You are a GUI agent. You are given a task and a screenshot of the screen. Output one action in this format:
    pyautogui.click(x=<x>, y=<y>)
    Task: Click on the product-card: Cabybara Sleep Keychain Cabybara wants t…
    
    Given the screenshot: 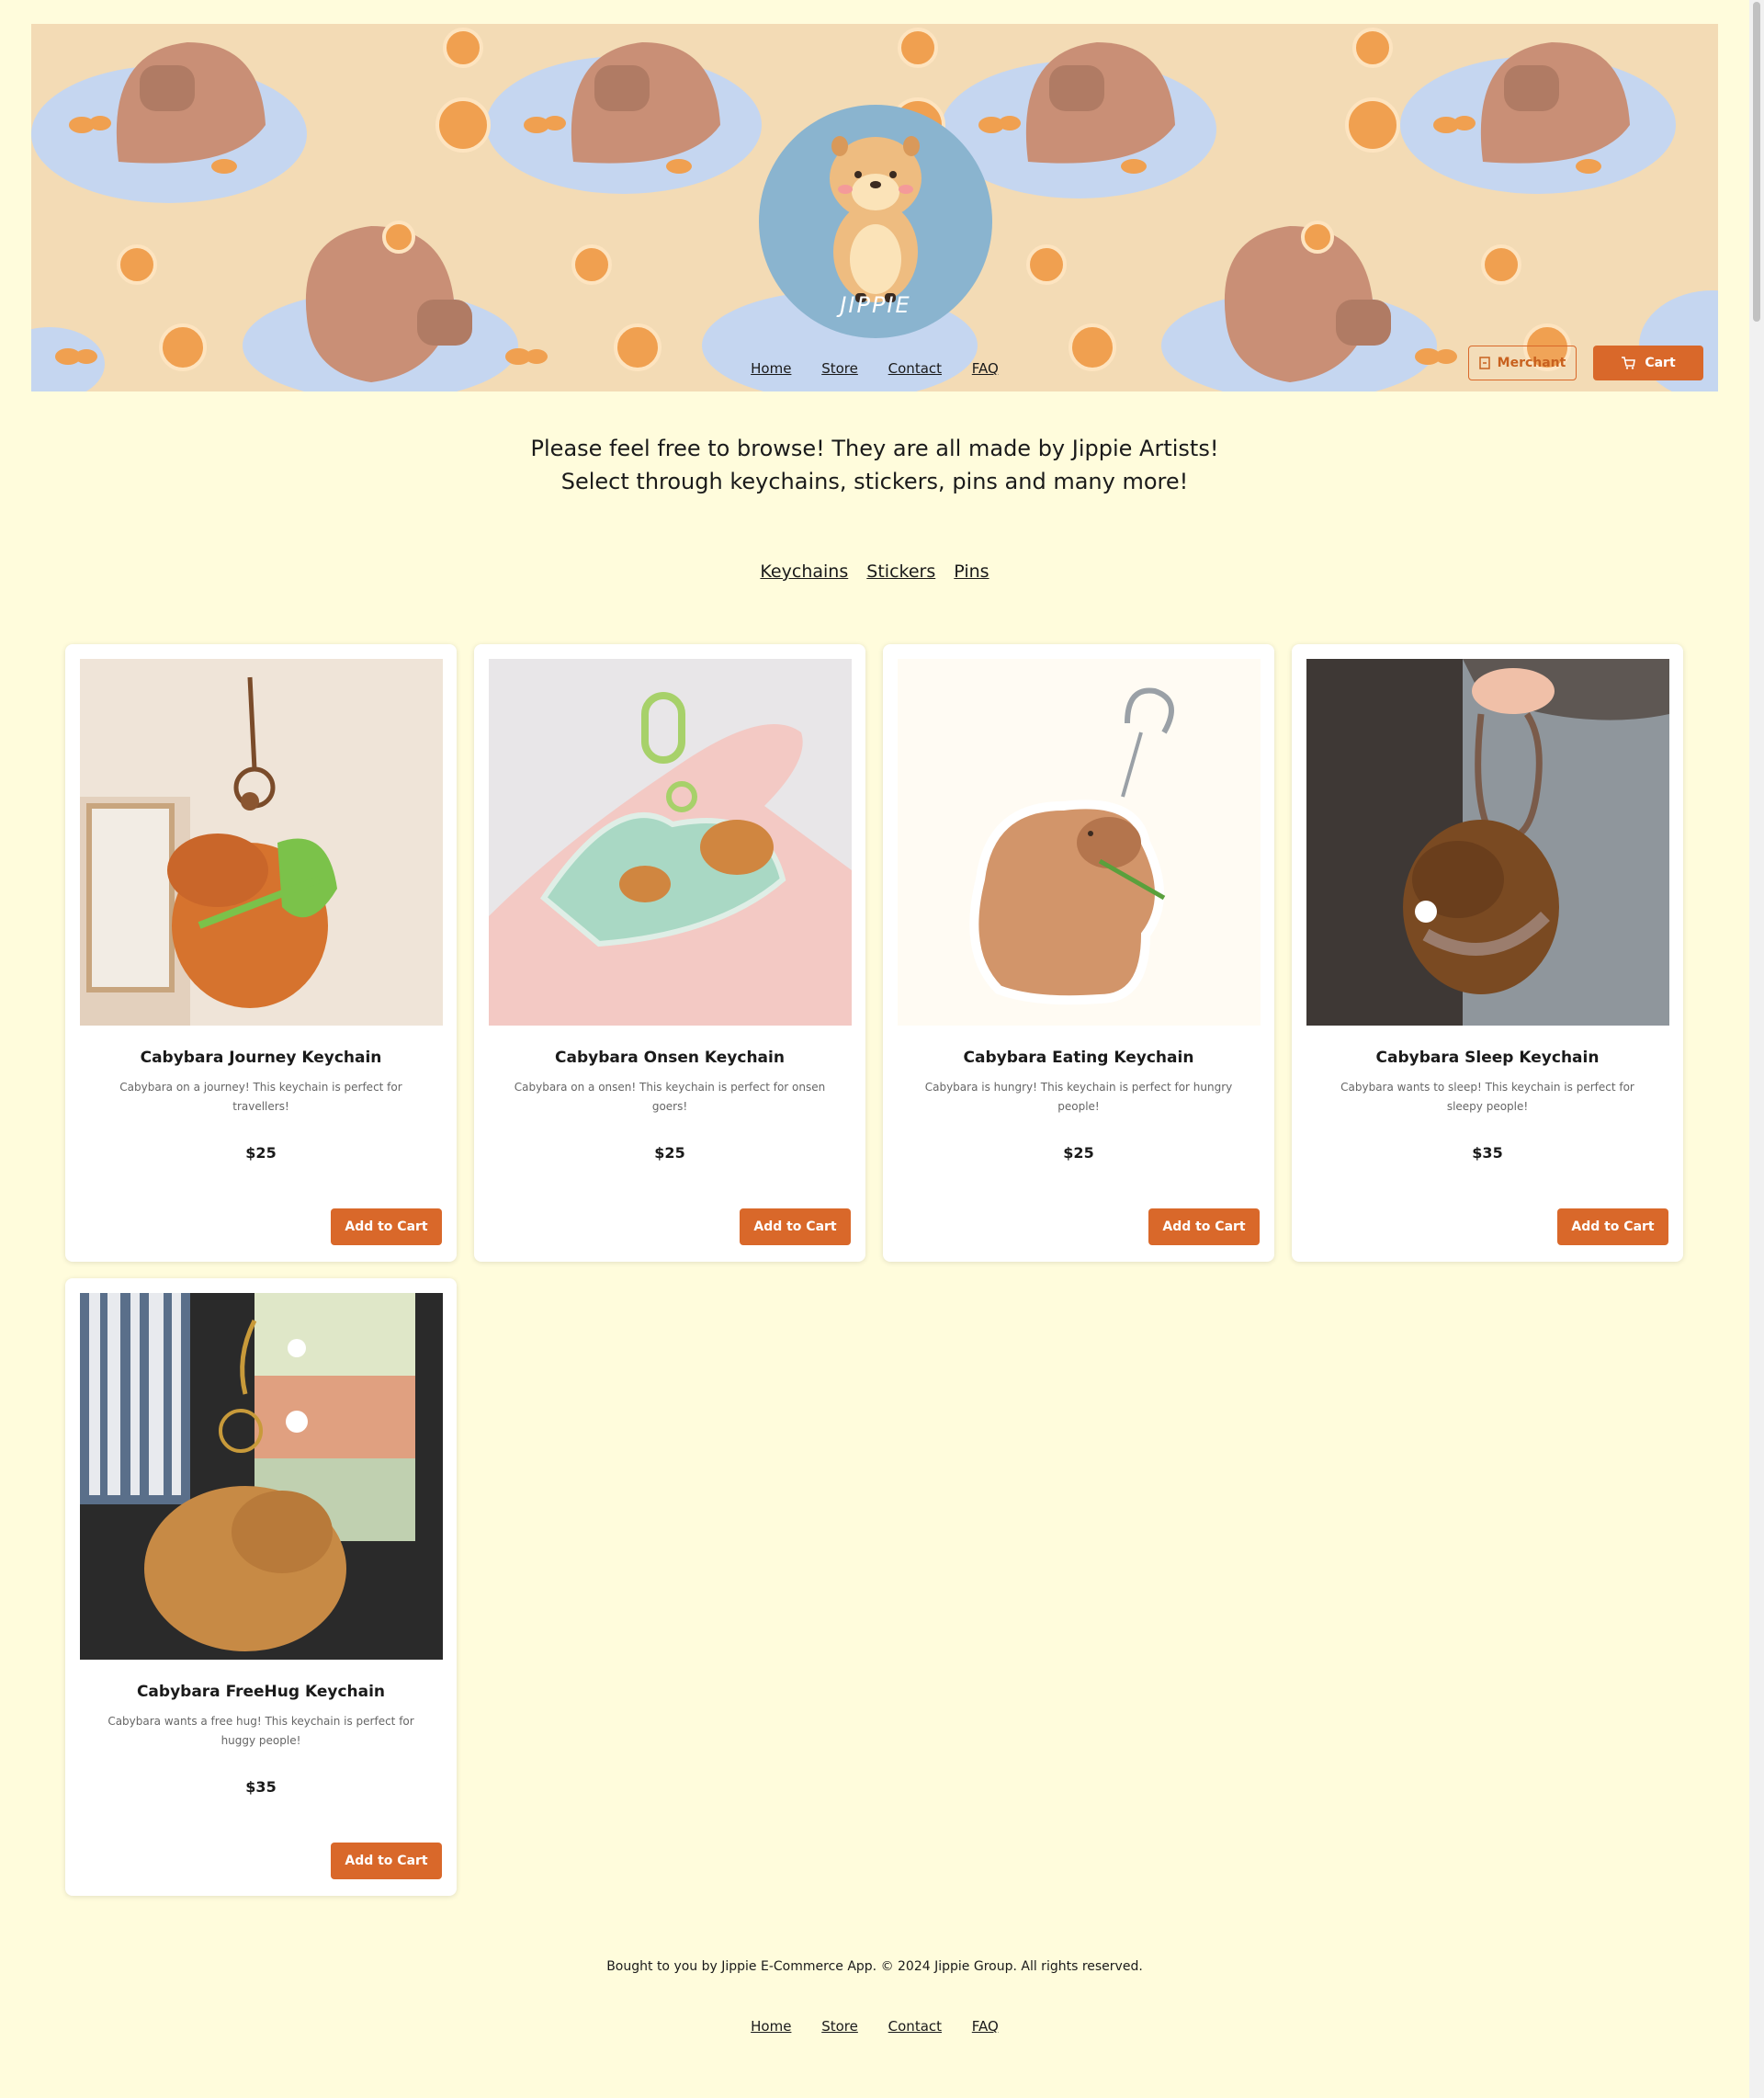 What is the action you would take?
    pyautogui.click(x=1488, y=953)
    